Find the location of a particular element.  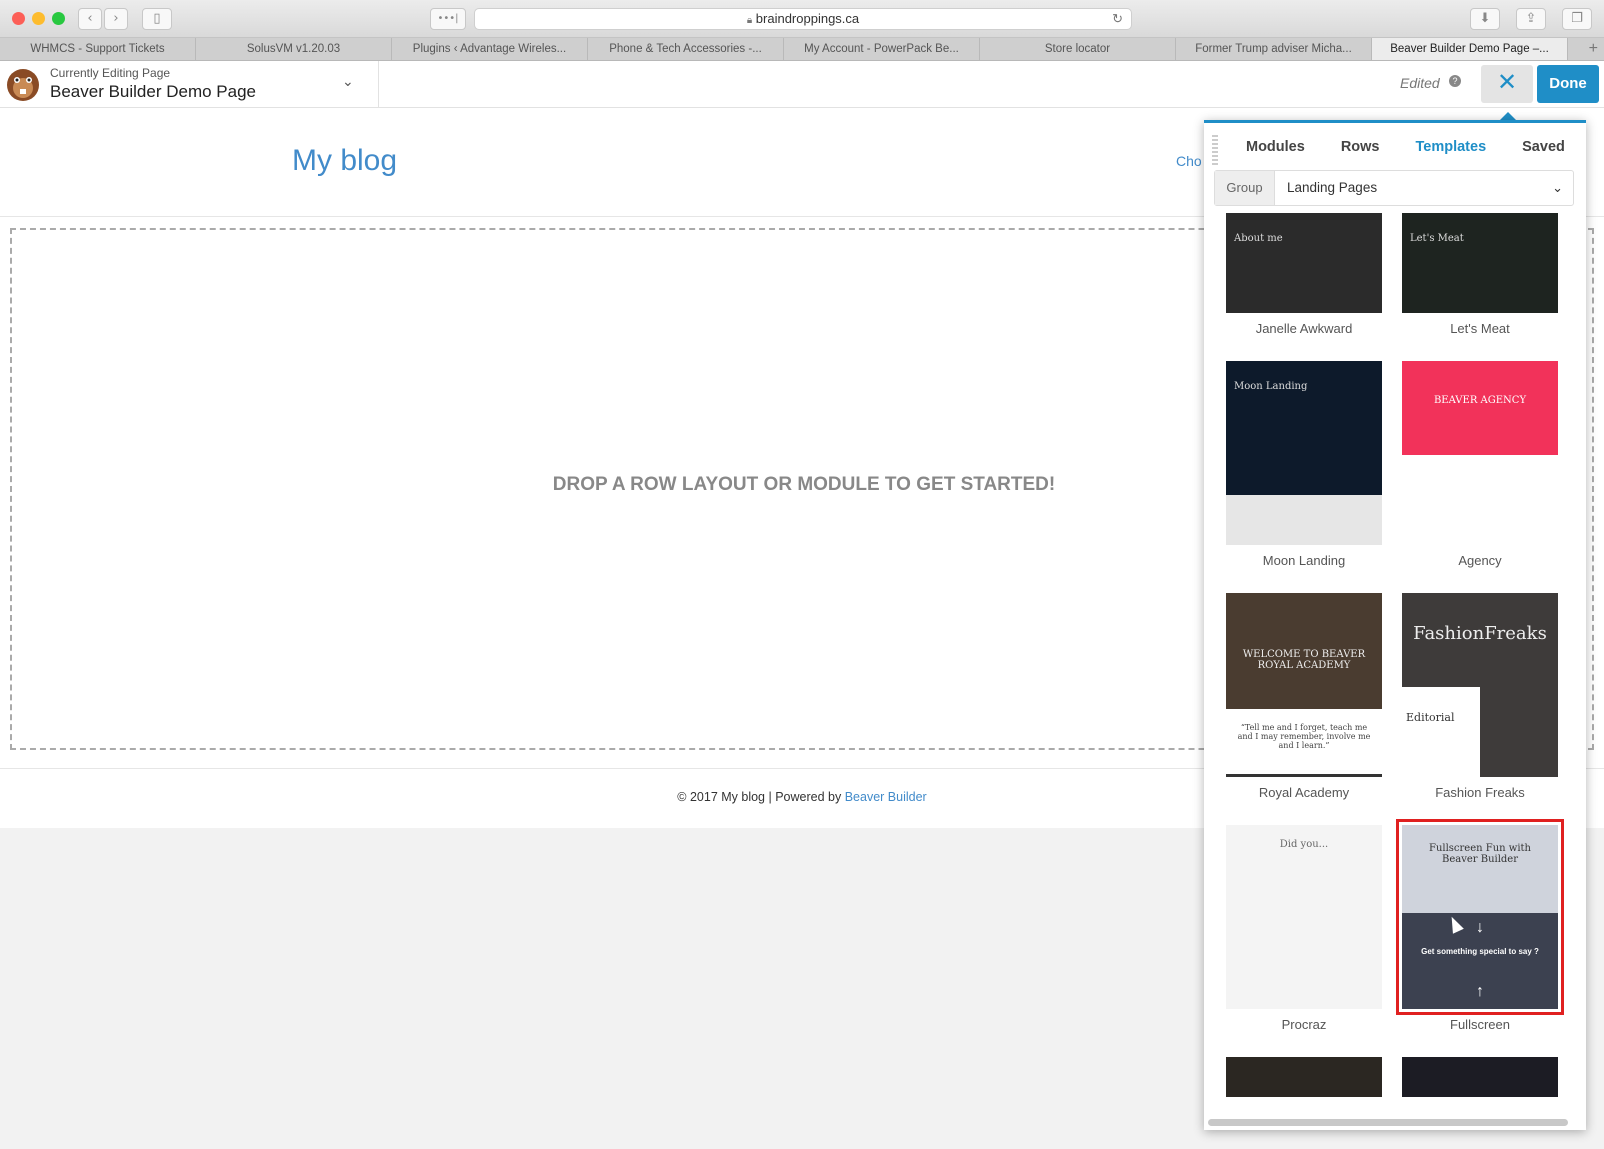

browser-tab: SolusVM v1.20.03 is located at coordinates (294, 49).